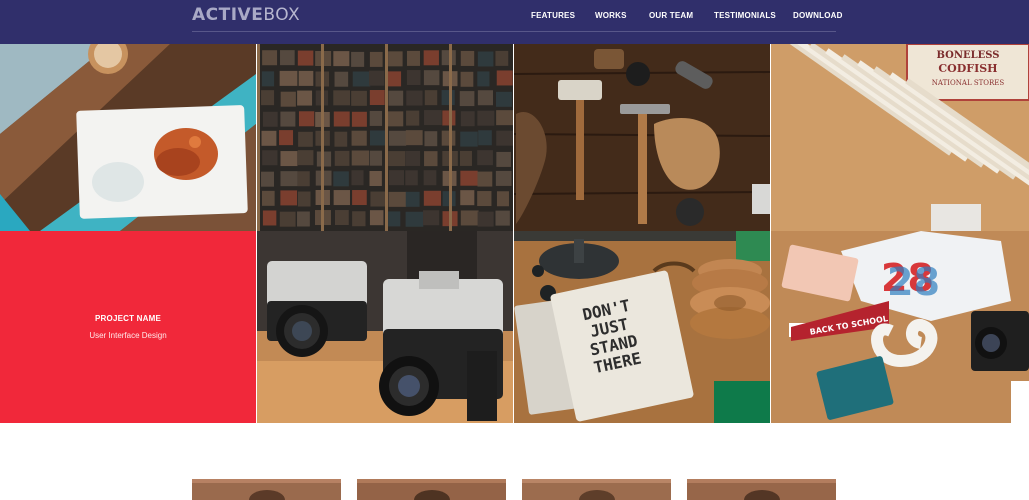 This screenshot has height=500, width=1029. I want to click on nav-features: FEATURES, so click(553, 15).